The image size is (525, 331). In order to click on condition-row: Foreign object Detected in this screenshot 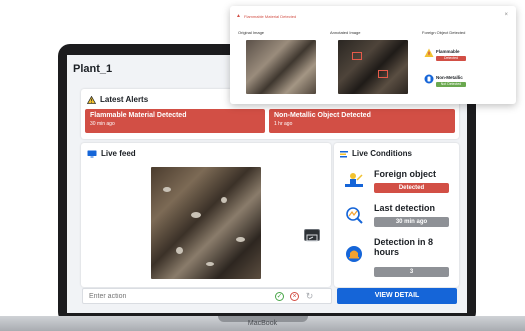, I will do `click(396, 183)`.